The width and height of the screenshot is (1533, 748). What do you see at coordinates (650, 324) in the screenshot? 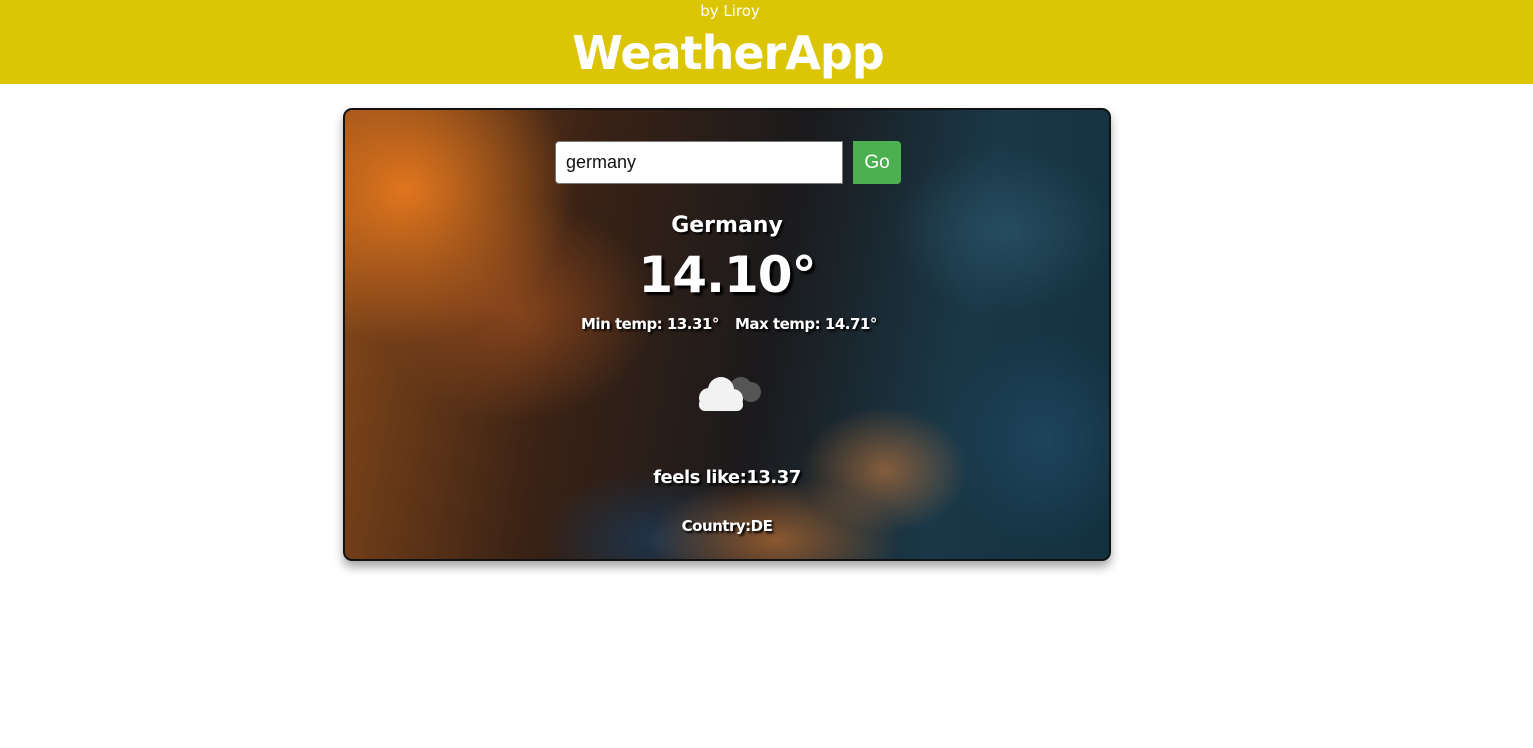
I see `min-temperature: Min temp: 13.31°` at bounding box center [650, 324].